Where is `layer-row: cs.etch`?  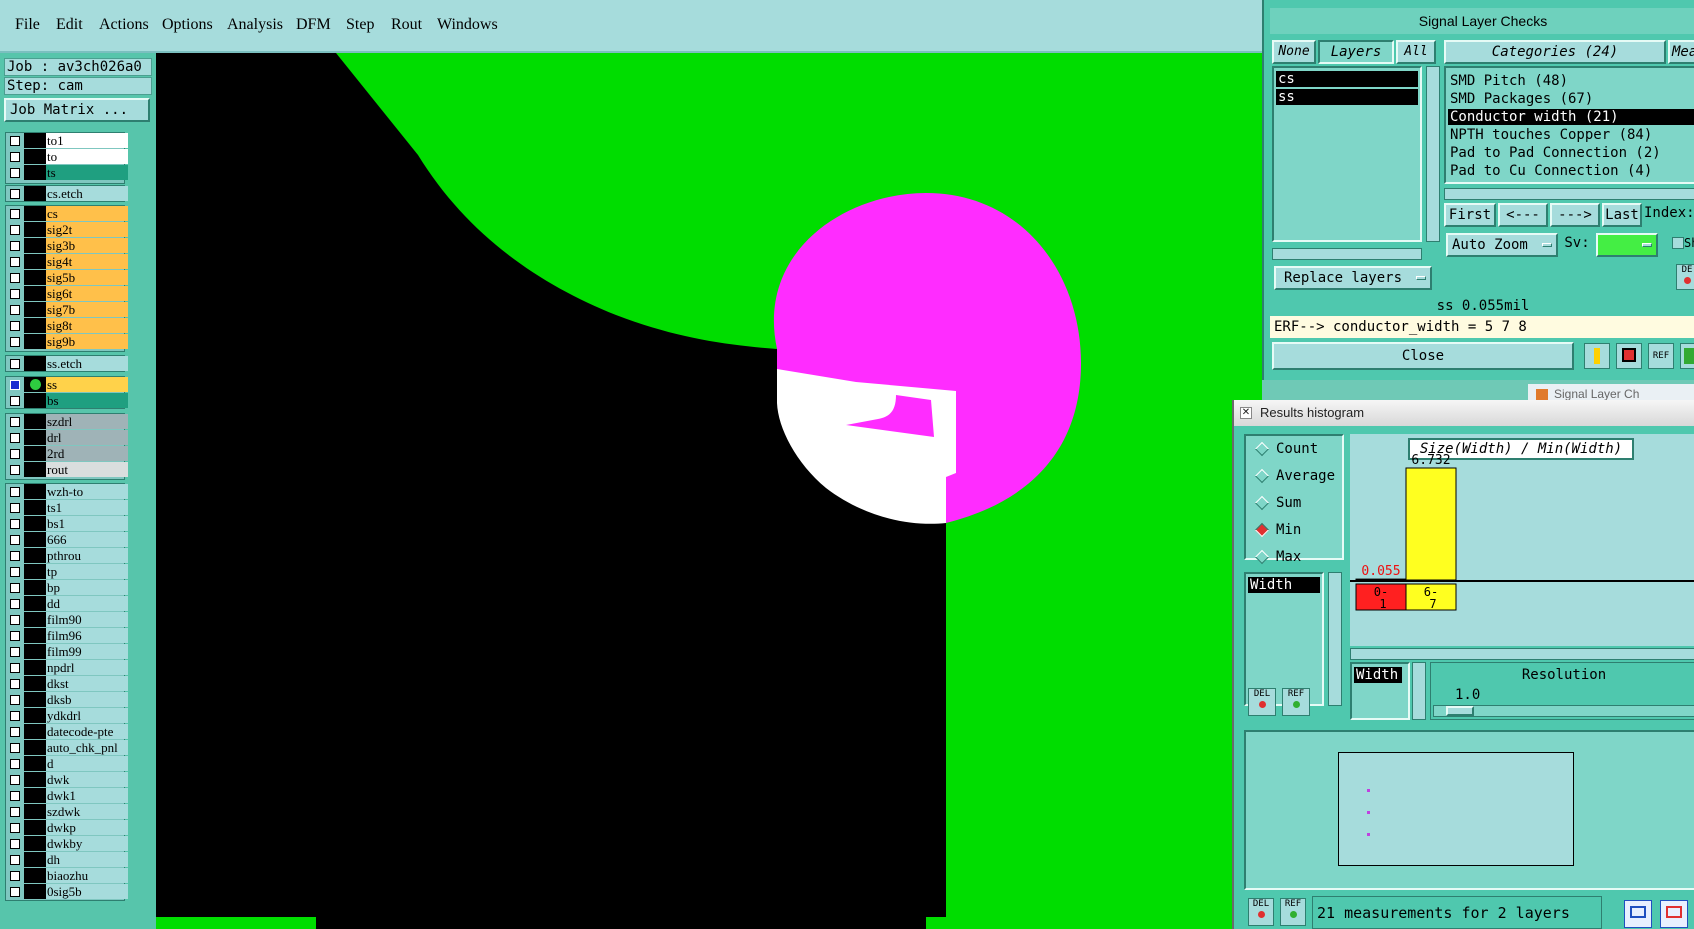
layer-row: cs.etch is located at coordinates (66, 194).